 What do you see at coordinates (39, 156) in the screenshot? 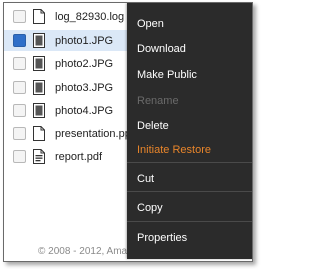
I see `document-file-icon` at bounding box center [39, 156].